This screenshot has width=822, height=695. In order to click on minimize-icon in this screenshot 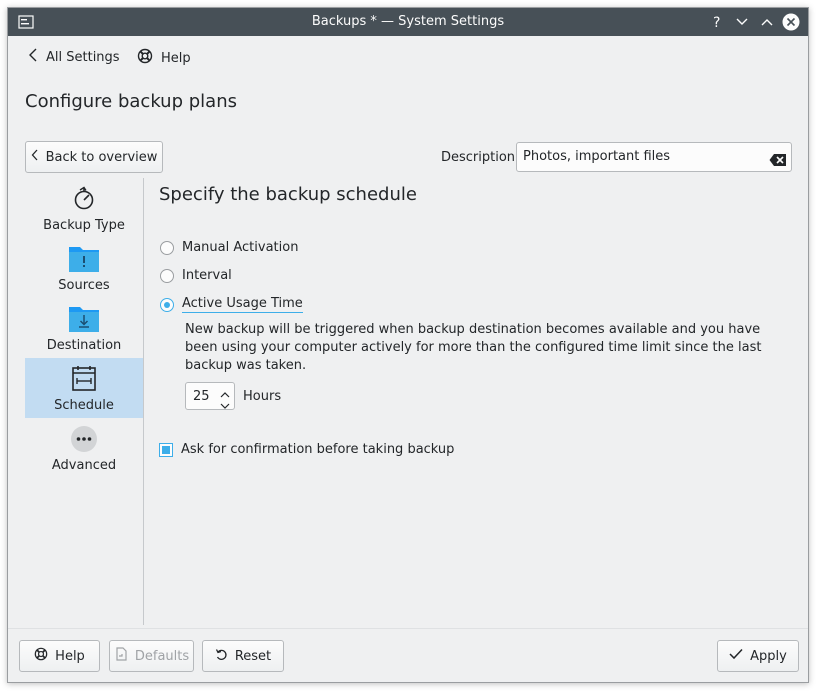, I will do `click(742, 22)`.